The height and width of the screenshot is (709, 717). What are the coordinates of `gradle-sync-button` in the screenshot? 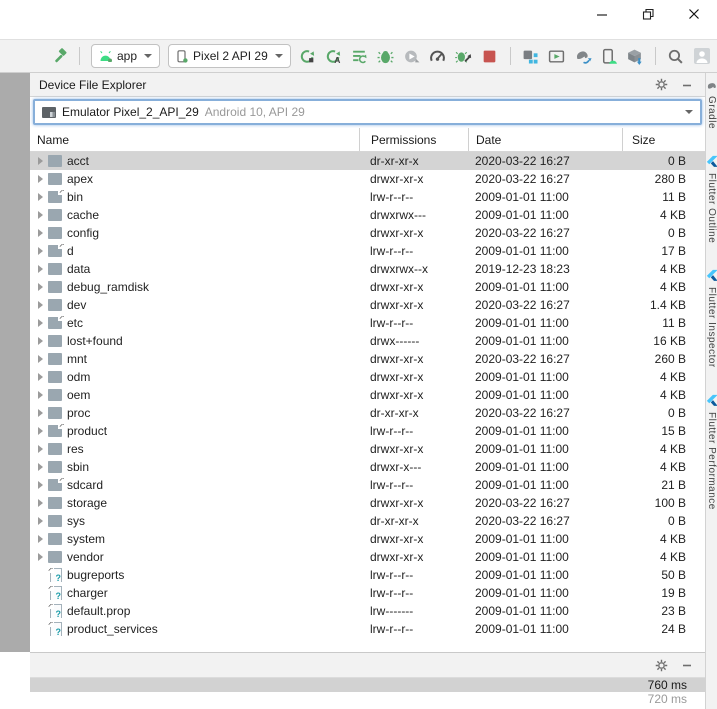 It's located at (583, 56).